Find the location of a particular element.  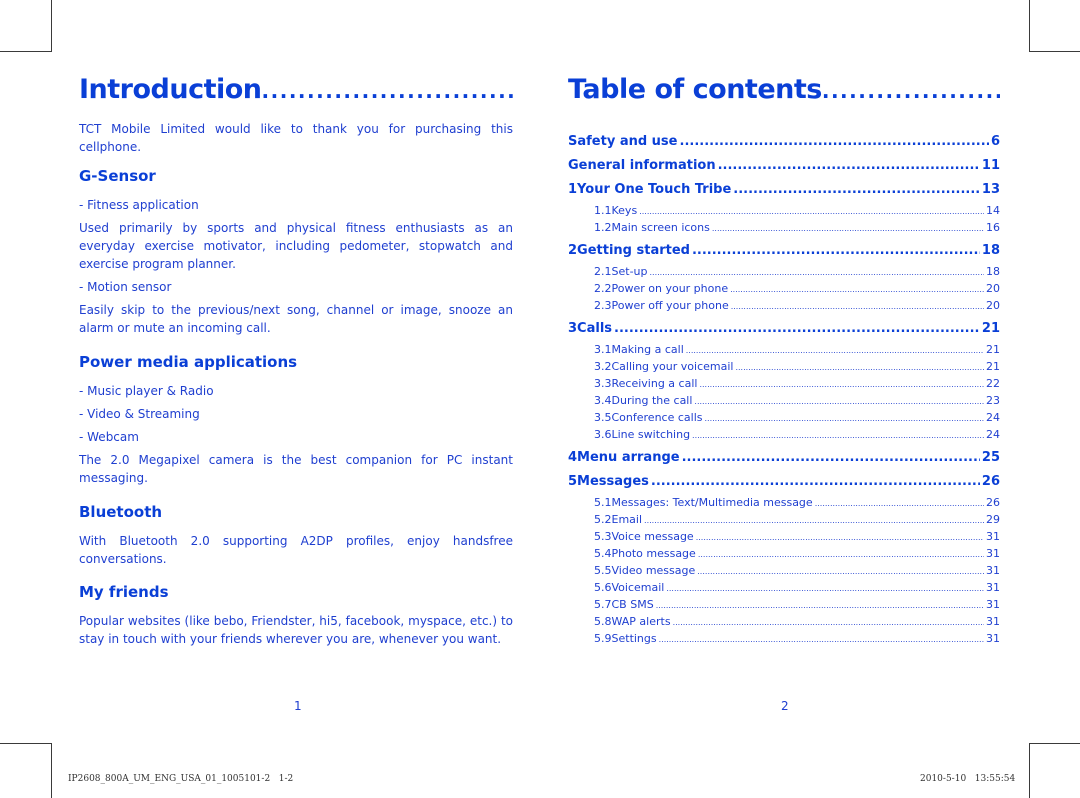

section-number: 5.3 is located at coordinates (603, 536).